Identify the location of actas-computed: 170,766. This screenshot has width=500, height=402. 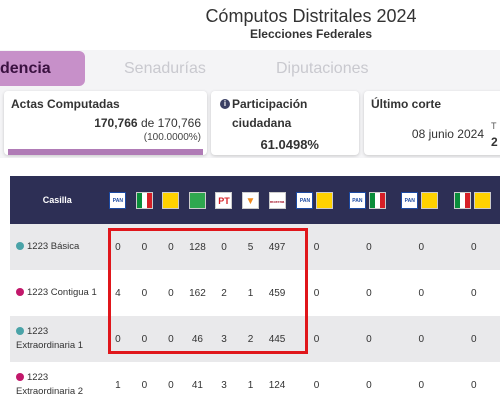
(116, 123).